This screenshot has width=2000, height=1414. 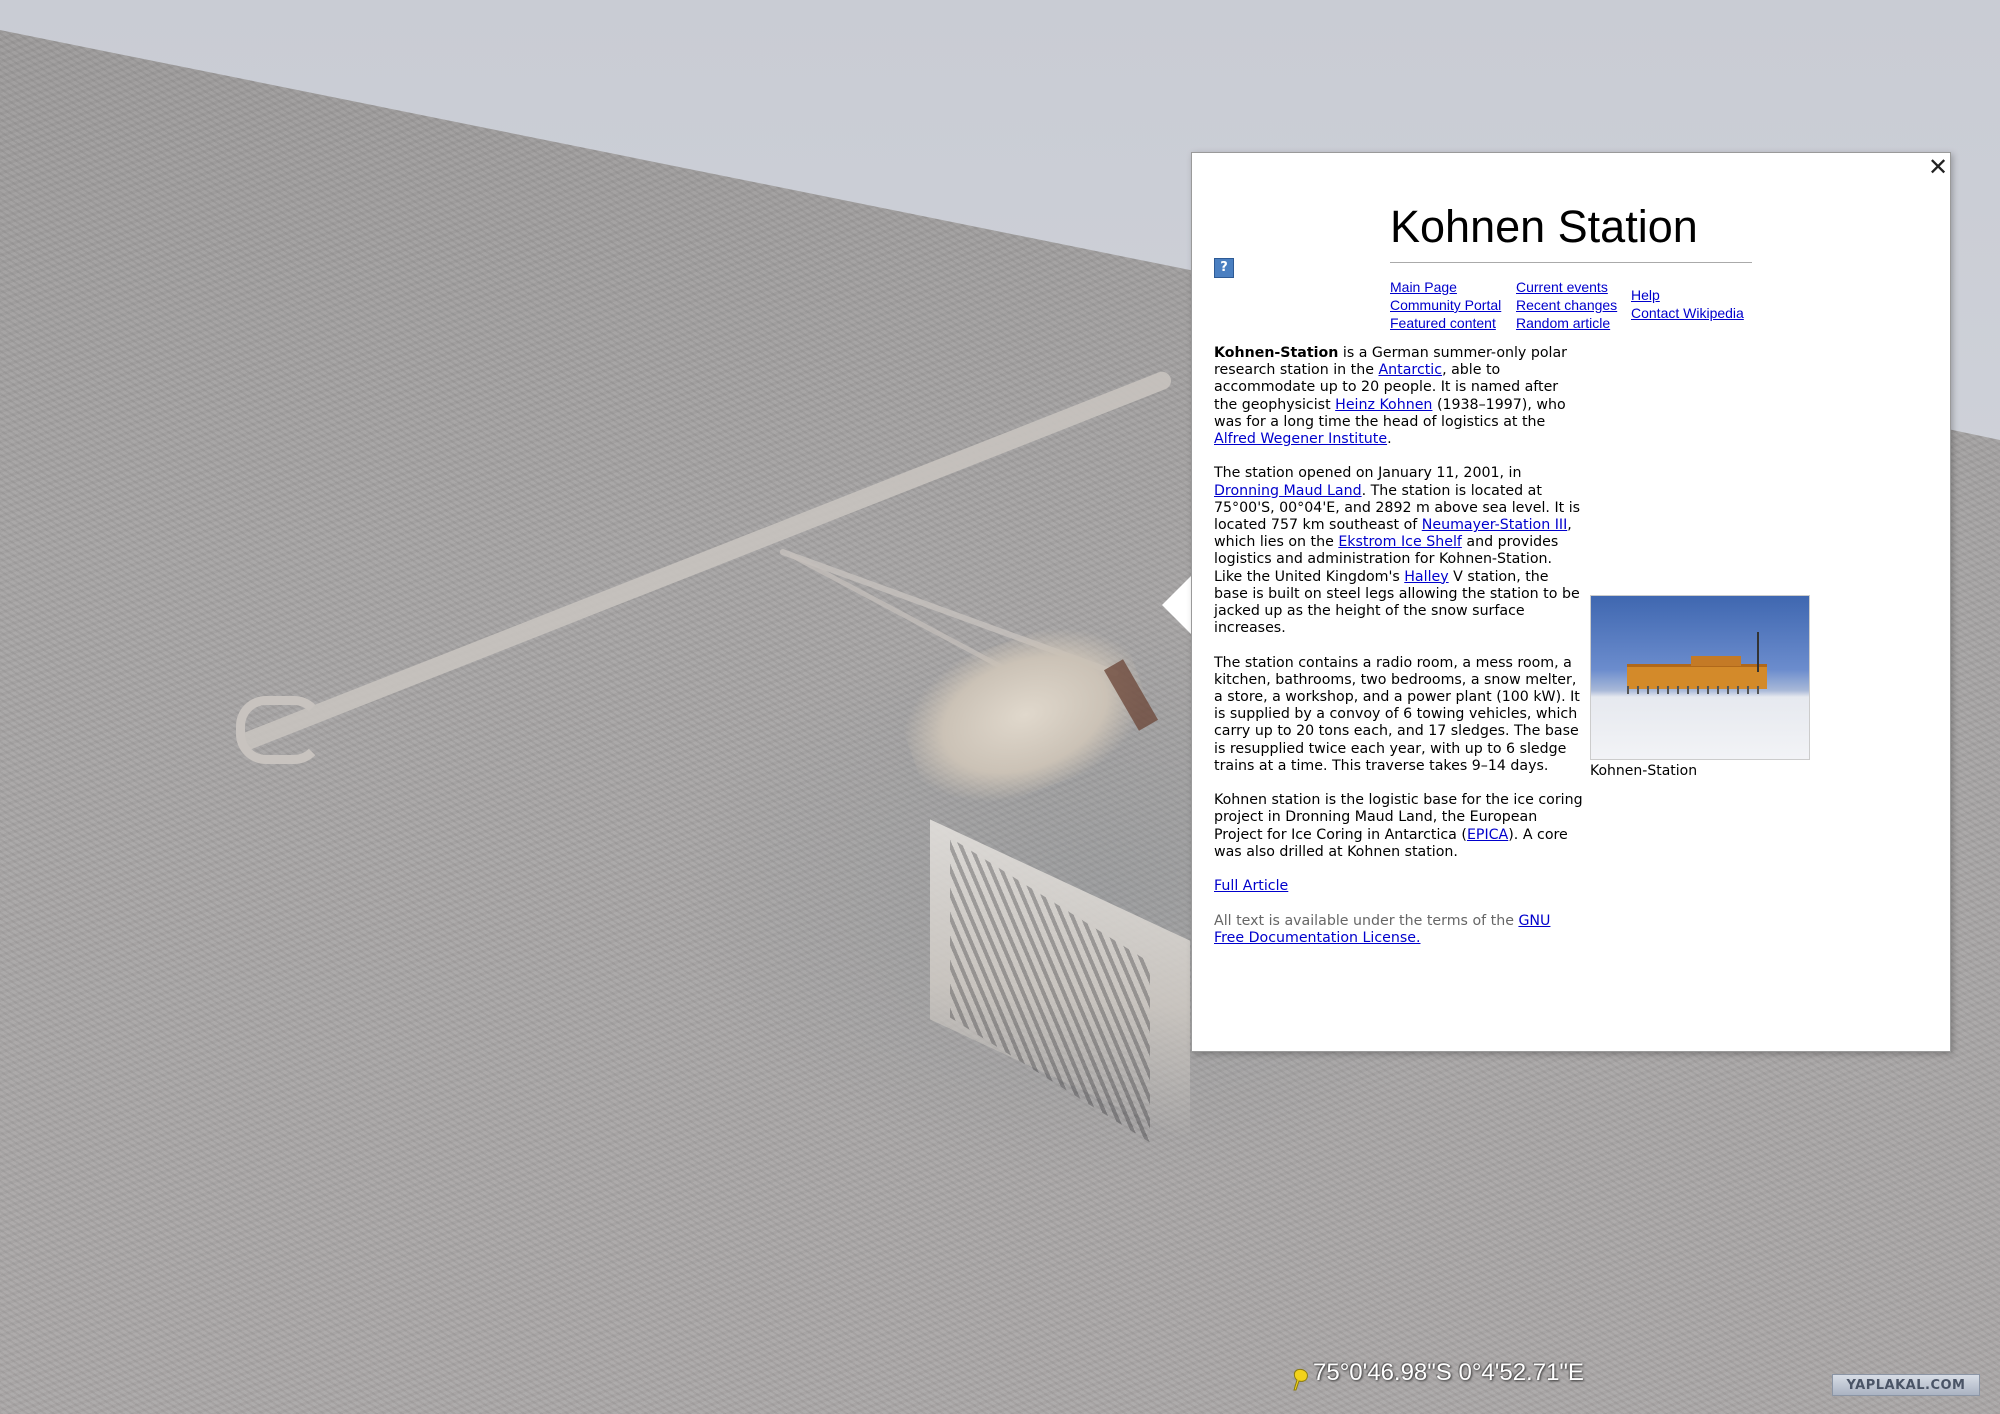 What do you see at coordinates (1758, 652) in the screenshot?
I see `photo-mast` at bounding box center [1758, 652].